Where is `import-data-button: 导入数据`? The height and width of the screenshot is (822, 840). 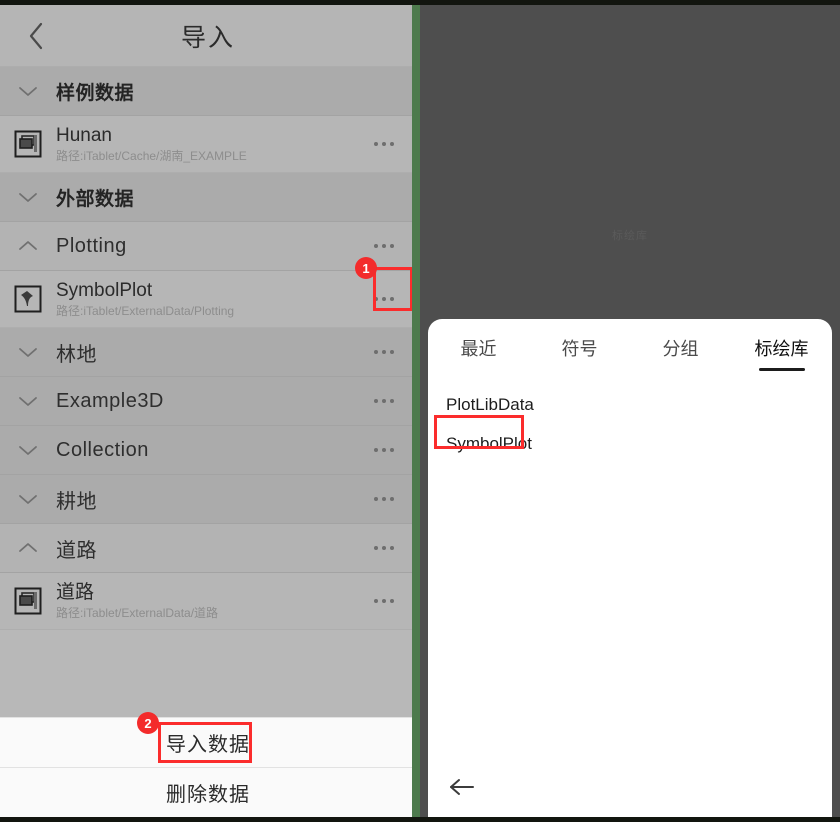
import-data-button: 导入数据 is located at coordinates (208, 742).